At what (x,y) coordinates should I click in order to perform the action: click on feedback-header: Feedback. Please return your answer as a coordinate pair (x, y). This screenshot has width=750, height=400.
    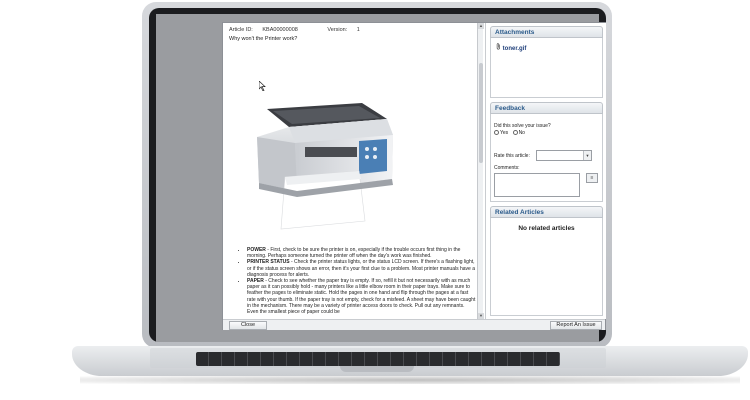
    Looking at the image, I should click on (546, 108).